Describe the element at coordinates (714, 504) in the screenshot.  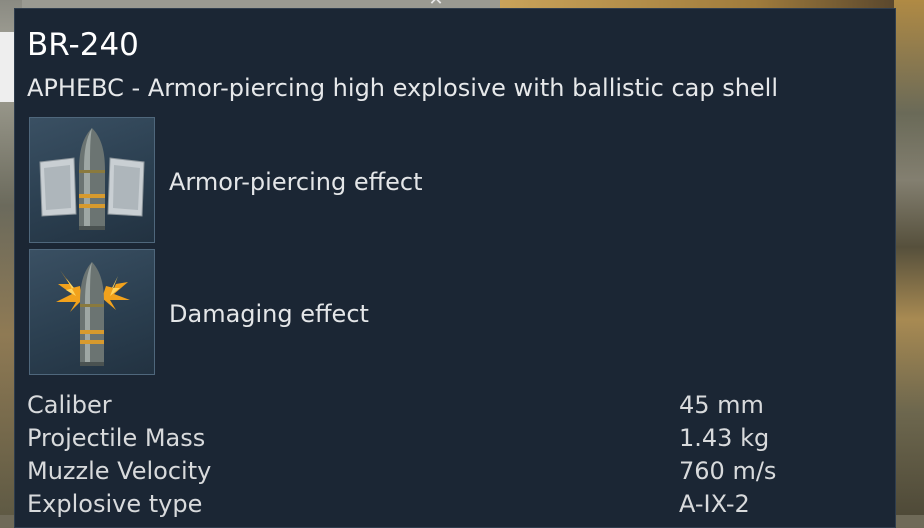
I see `stat-value-explosive-type: A-IX-2` at that location.